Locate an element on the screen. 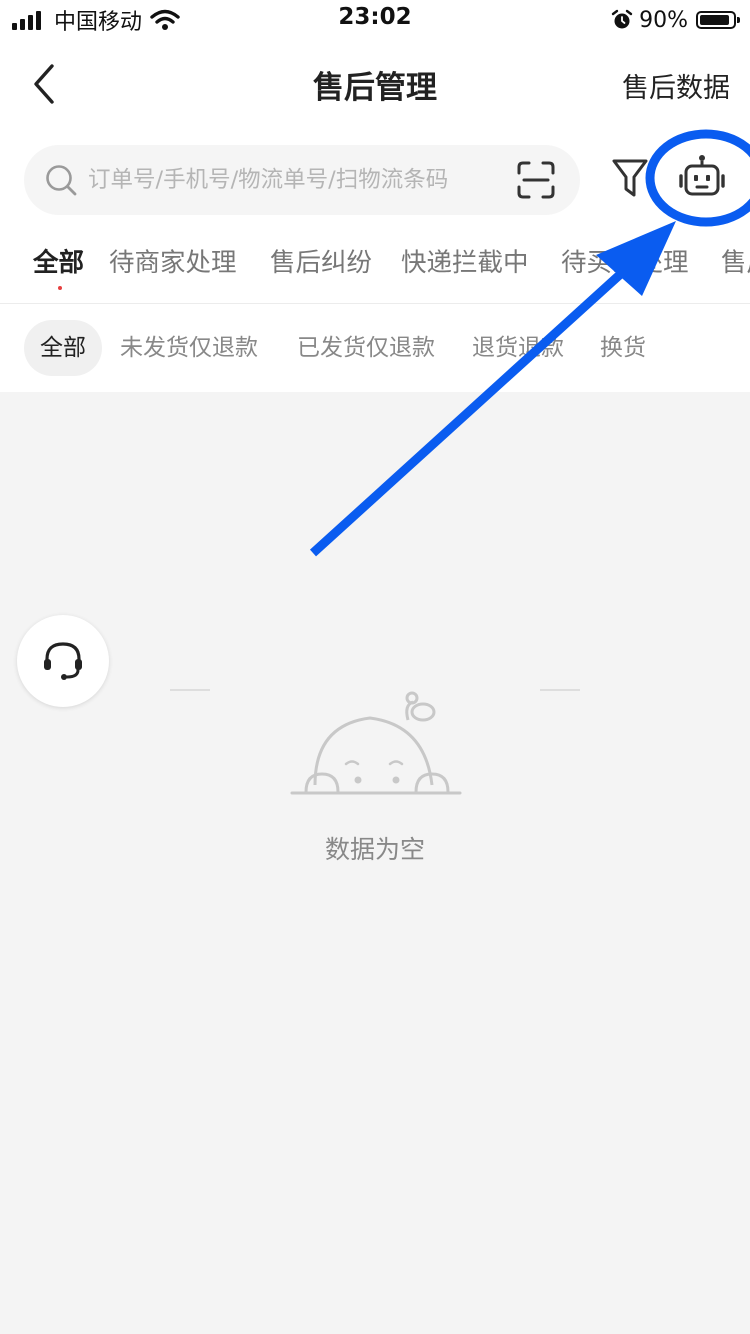  chip-return-refund: 退货退款 is located at coordinates (518, 348).